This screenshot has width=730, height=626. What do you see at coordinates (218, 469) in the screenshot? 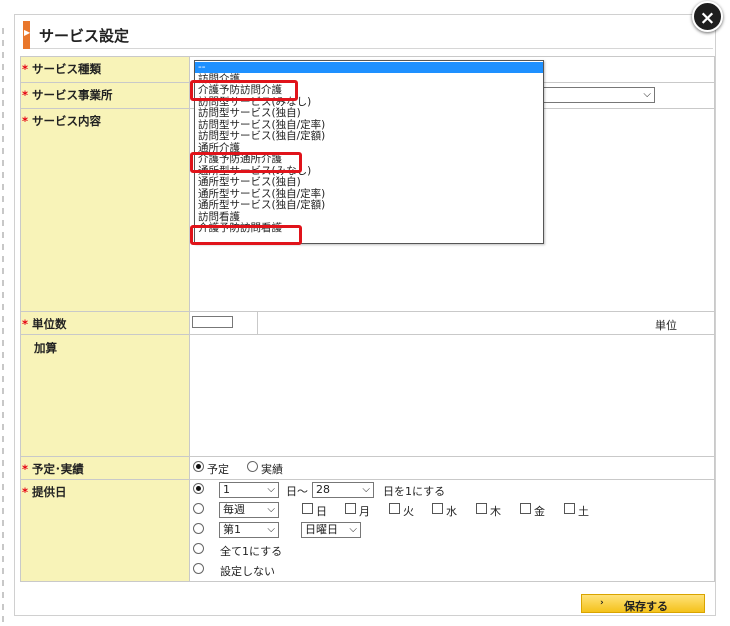
I see `plan-label: 予定` at bounding box center [218, 469].